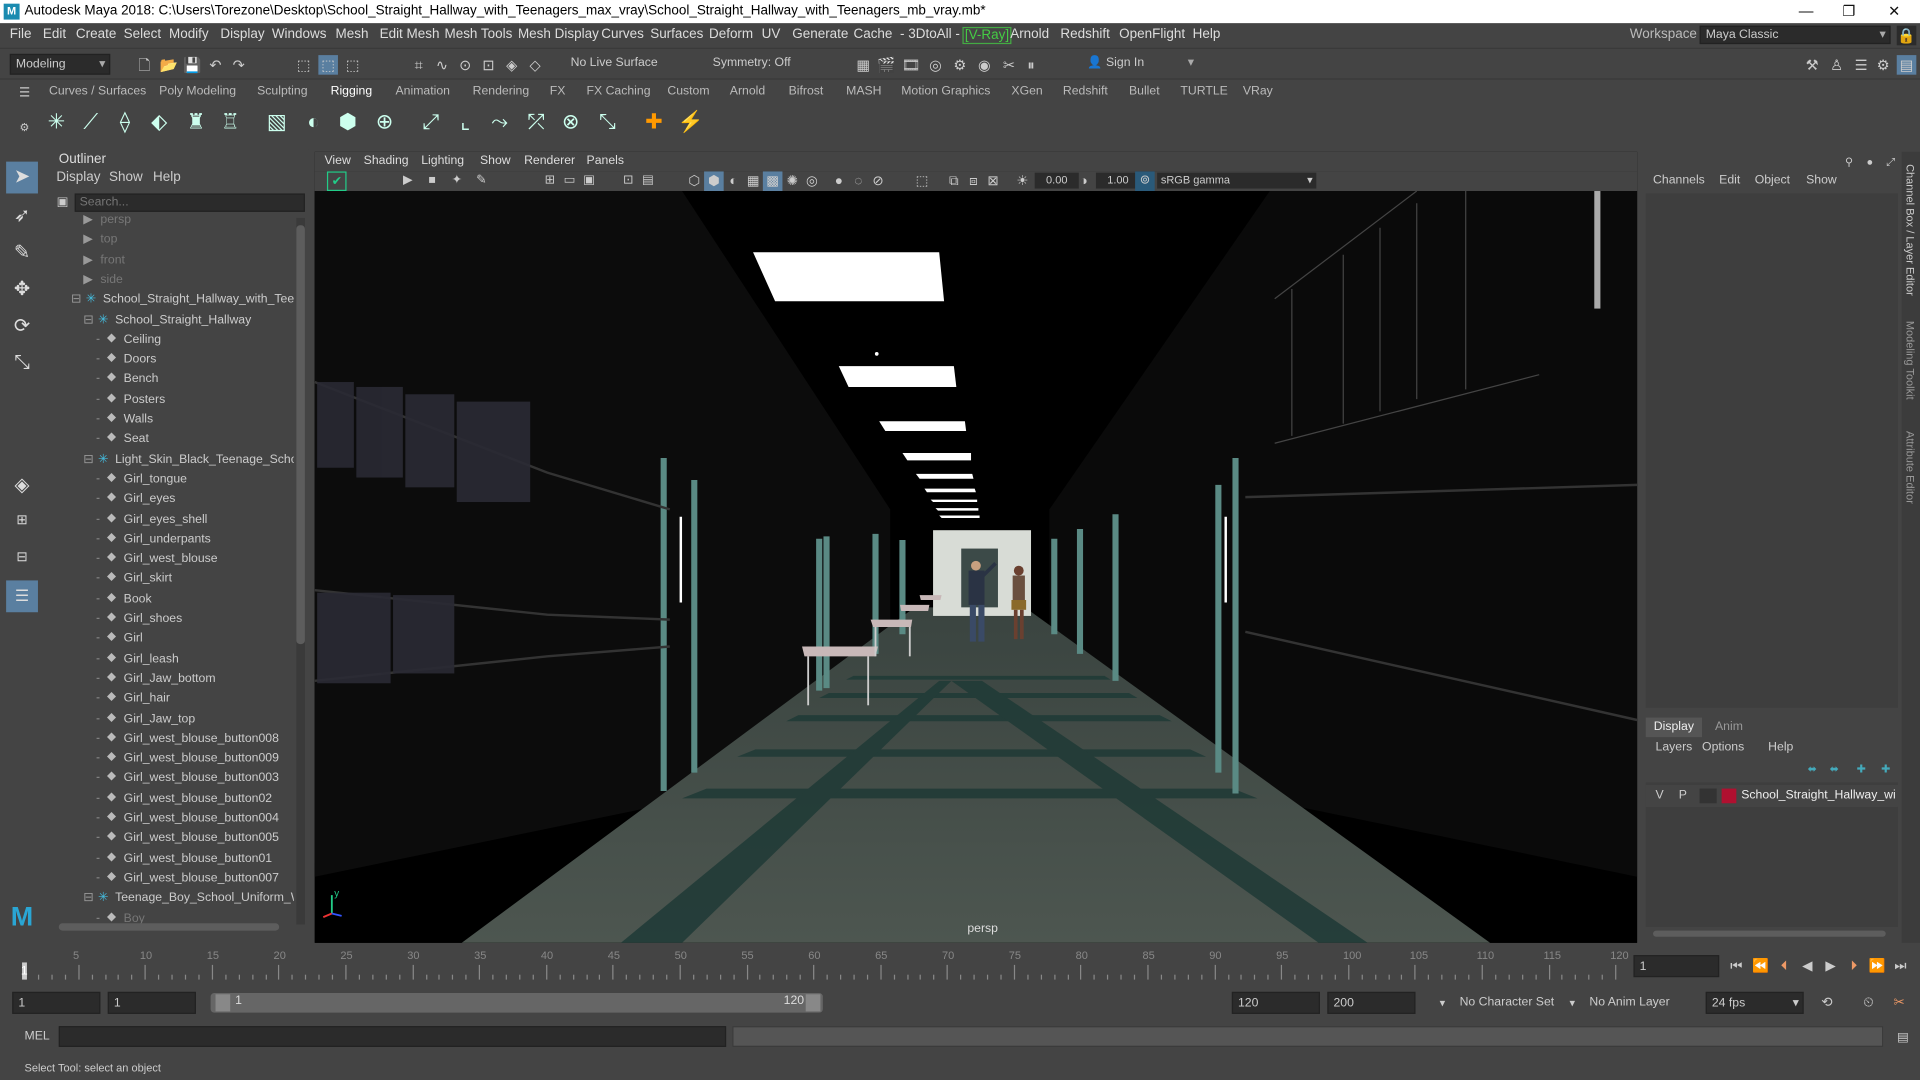 Image resolution: width=1920 pixels, height=1080 pixels. What do you see at coordinates (386, 160) in the screenshot?
I see `viewport-menu-shading: Shading` at bounding box center [386, 160].